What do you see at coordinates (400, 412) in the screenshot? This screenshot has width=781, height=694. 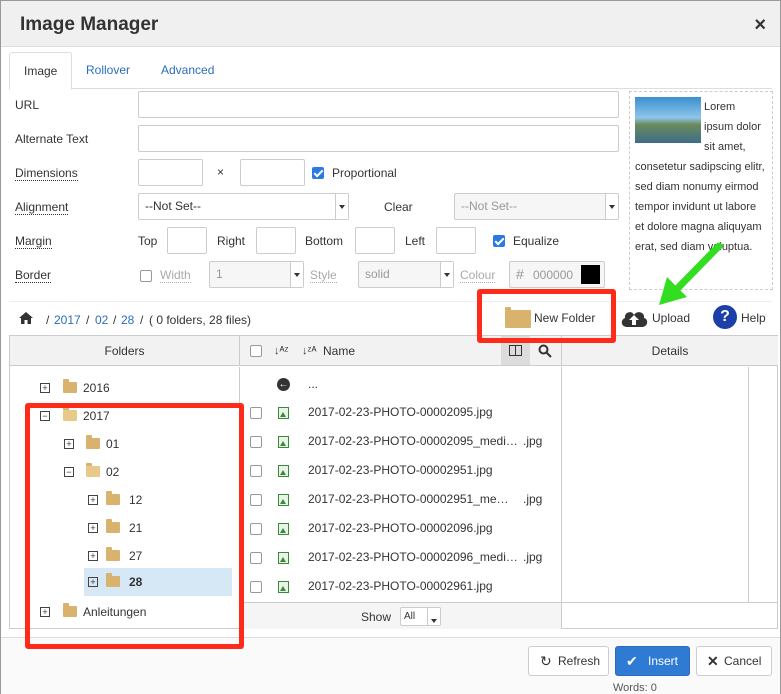 I see `file-row: 2017-02-23-PHOTO-00002095.jpg` at bounding box center [400, 412].